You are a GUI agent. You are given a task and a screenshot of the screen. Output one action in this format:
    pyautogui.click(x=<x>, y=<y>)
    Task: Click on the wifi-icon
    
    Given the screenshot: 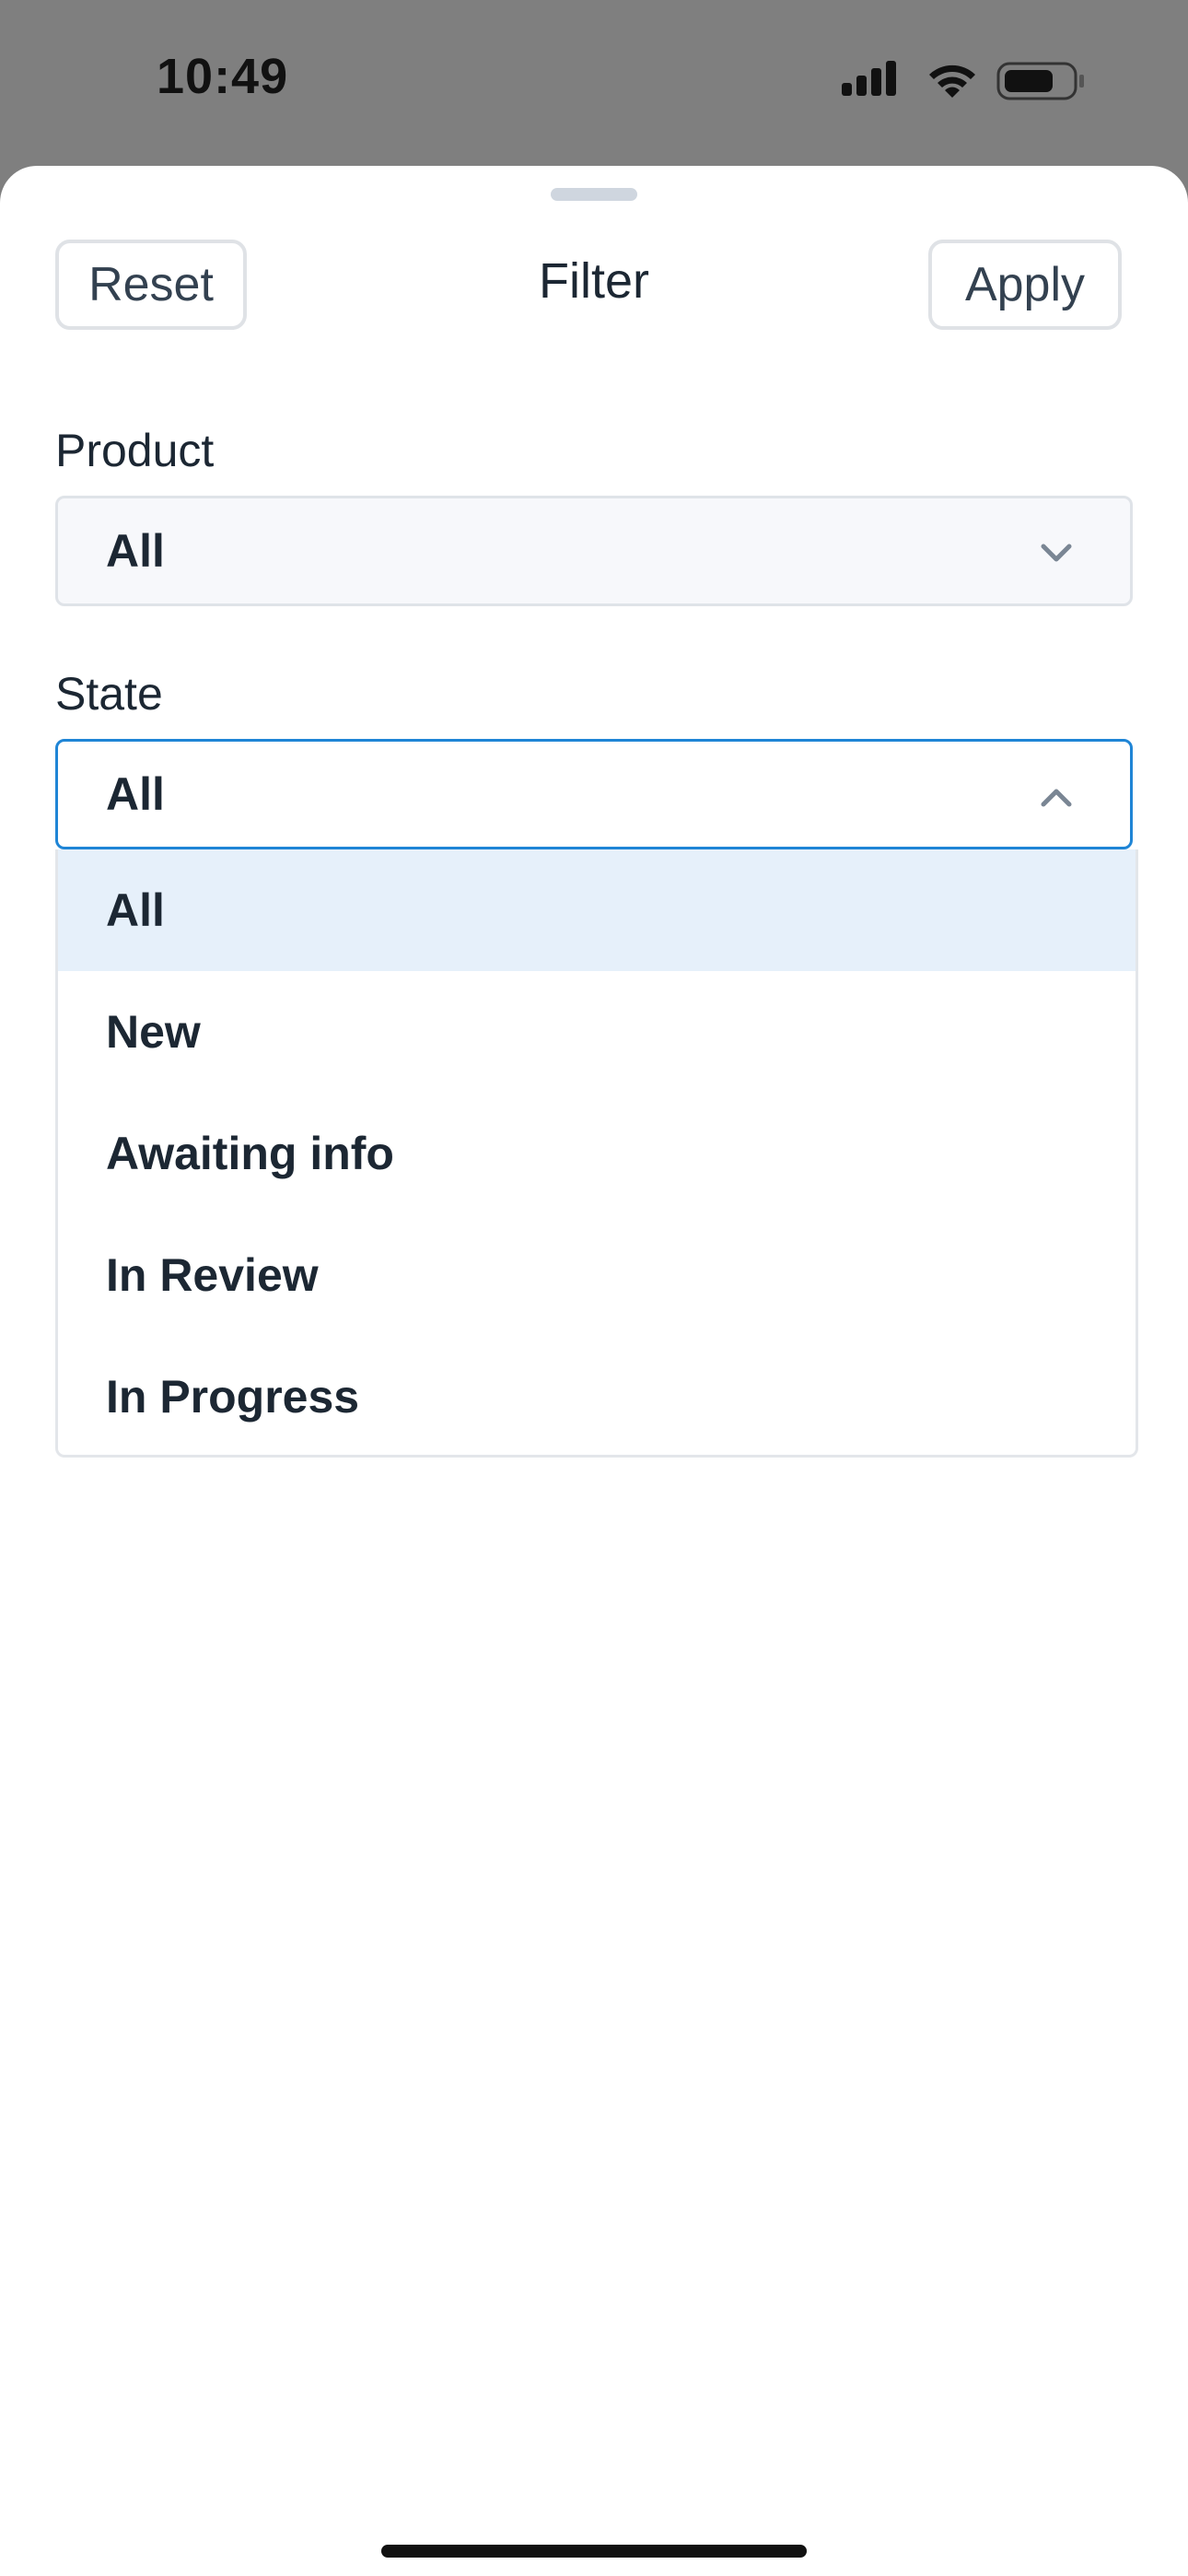 What is the action you would take?
    pyautogui.click(x=952, y=81)
    